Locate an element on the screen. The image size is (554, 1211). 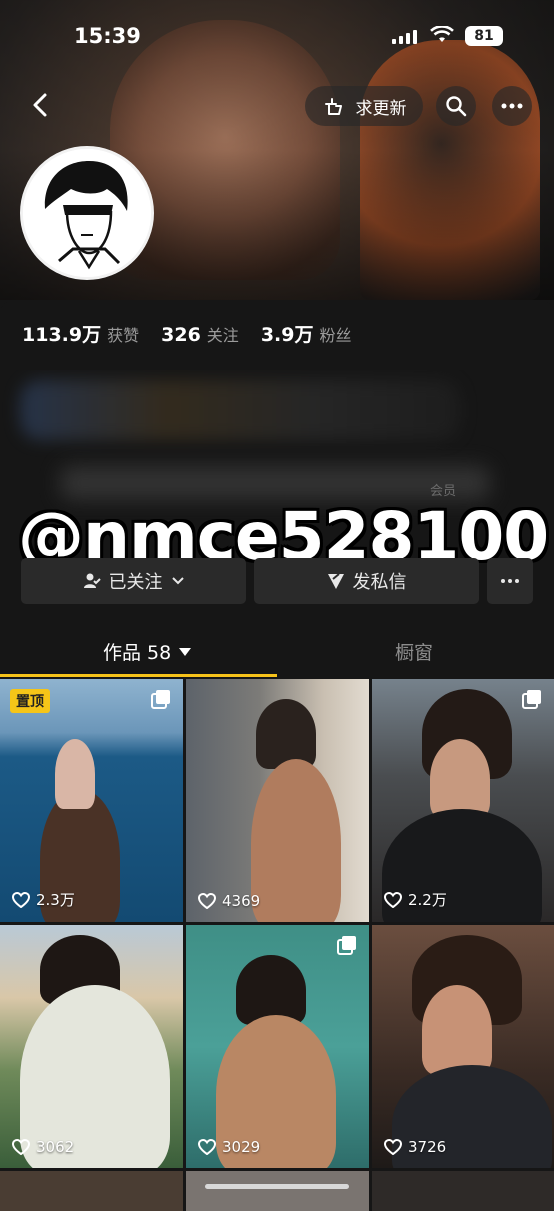
user-check-icon is located at coordinates (92, 580).